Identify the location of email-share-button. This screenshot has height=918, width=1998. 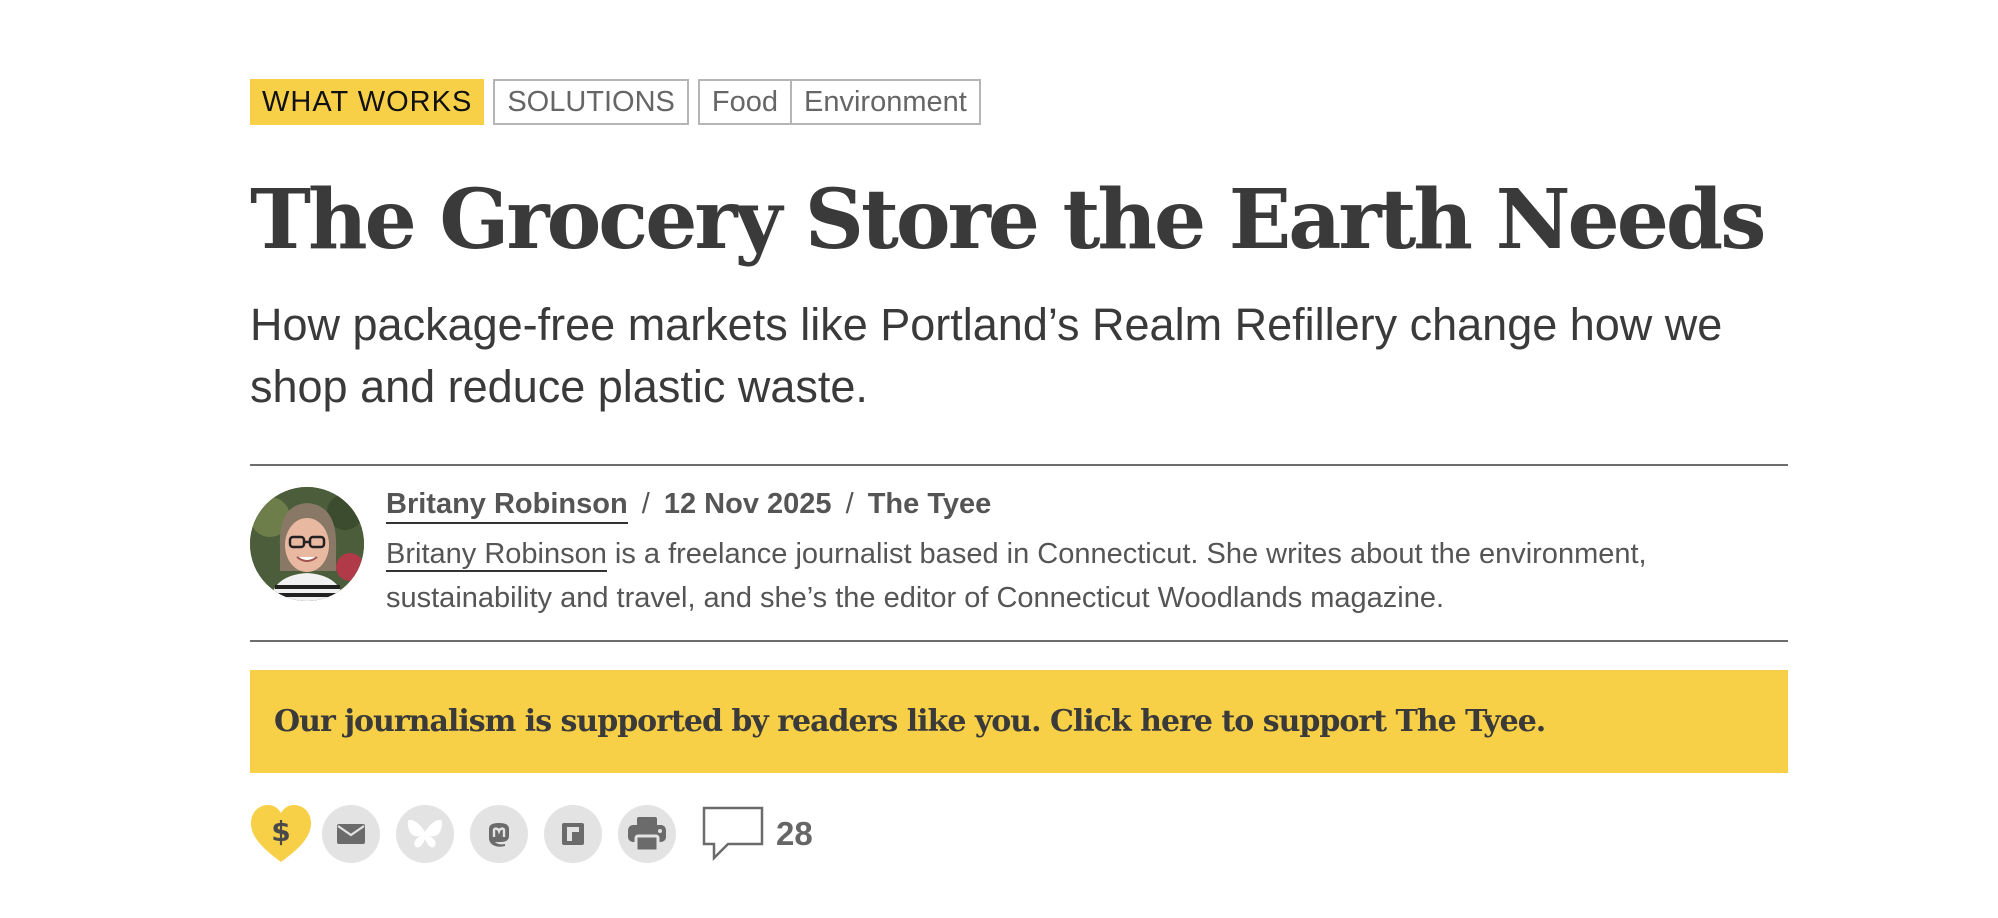
(351, 834).